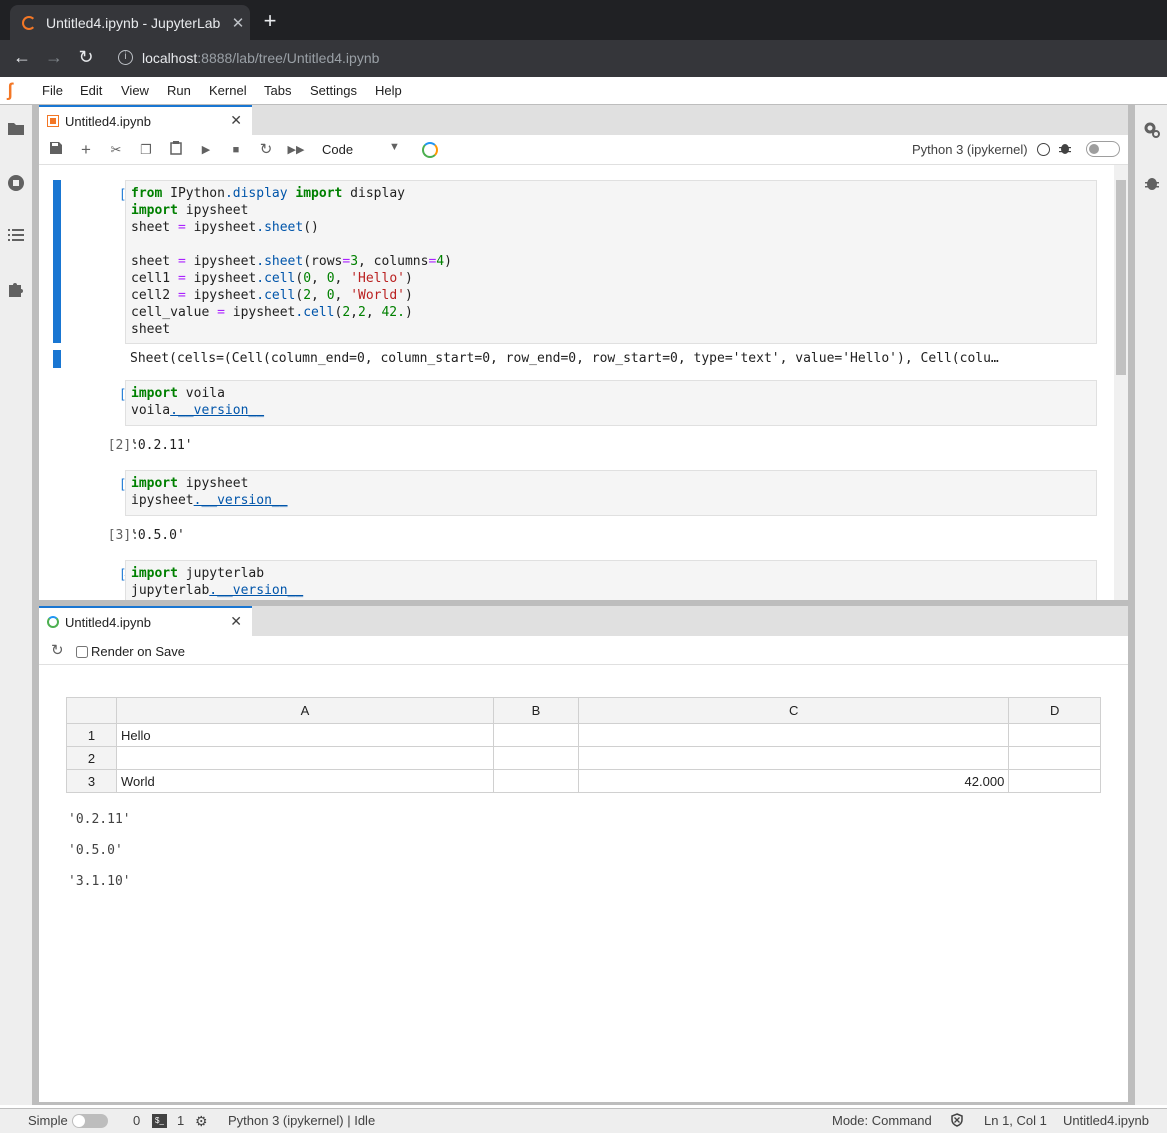  What do you see at coordinates (388, 90) in the screenshot?
I see `menu-help: Help` at bounding box center [388, 90].